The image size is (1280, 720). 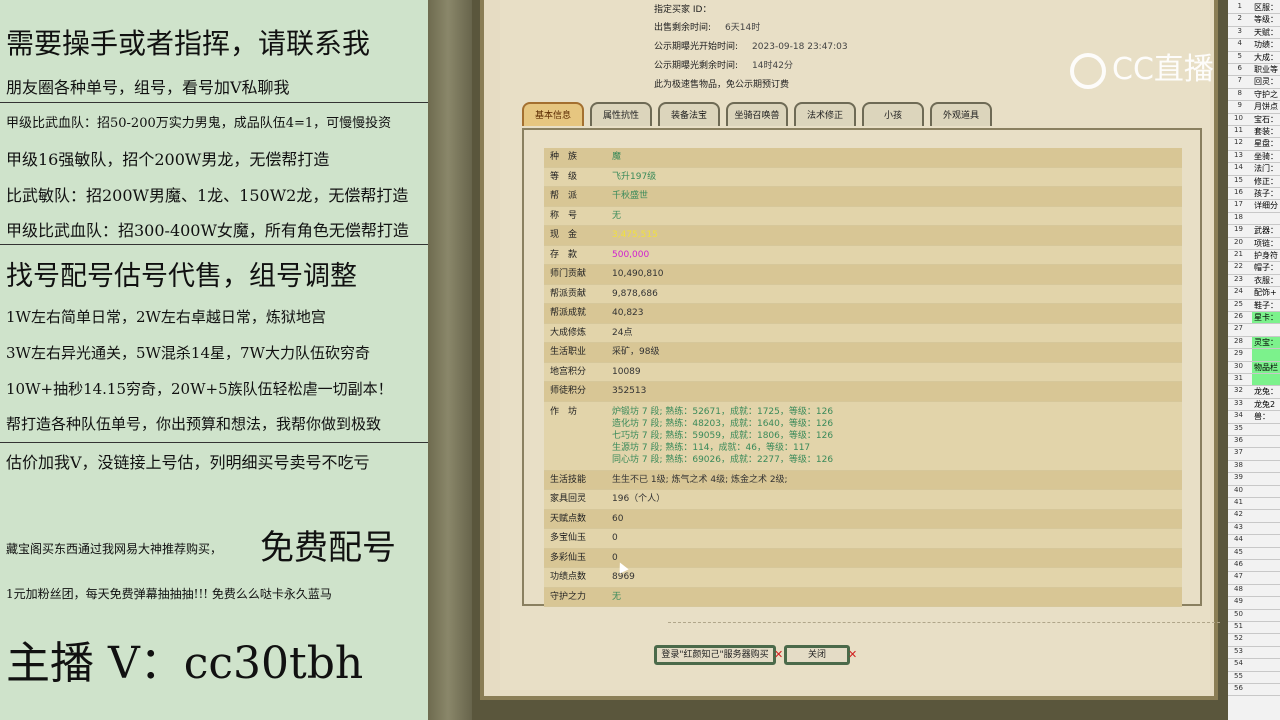 What do you see at coordinates (623, 577) in the screenshot?
I see `row-value: 8969` at bounding box center [623, 577].